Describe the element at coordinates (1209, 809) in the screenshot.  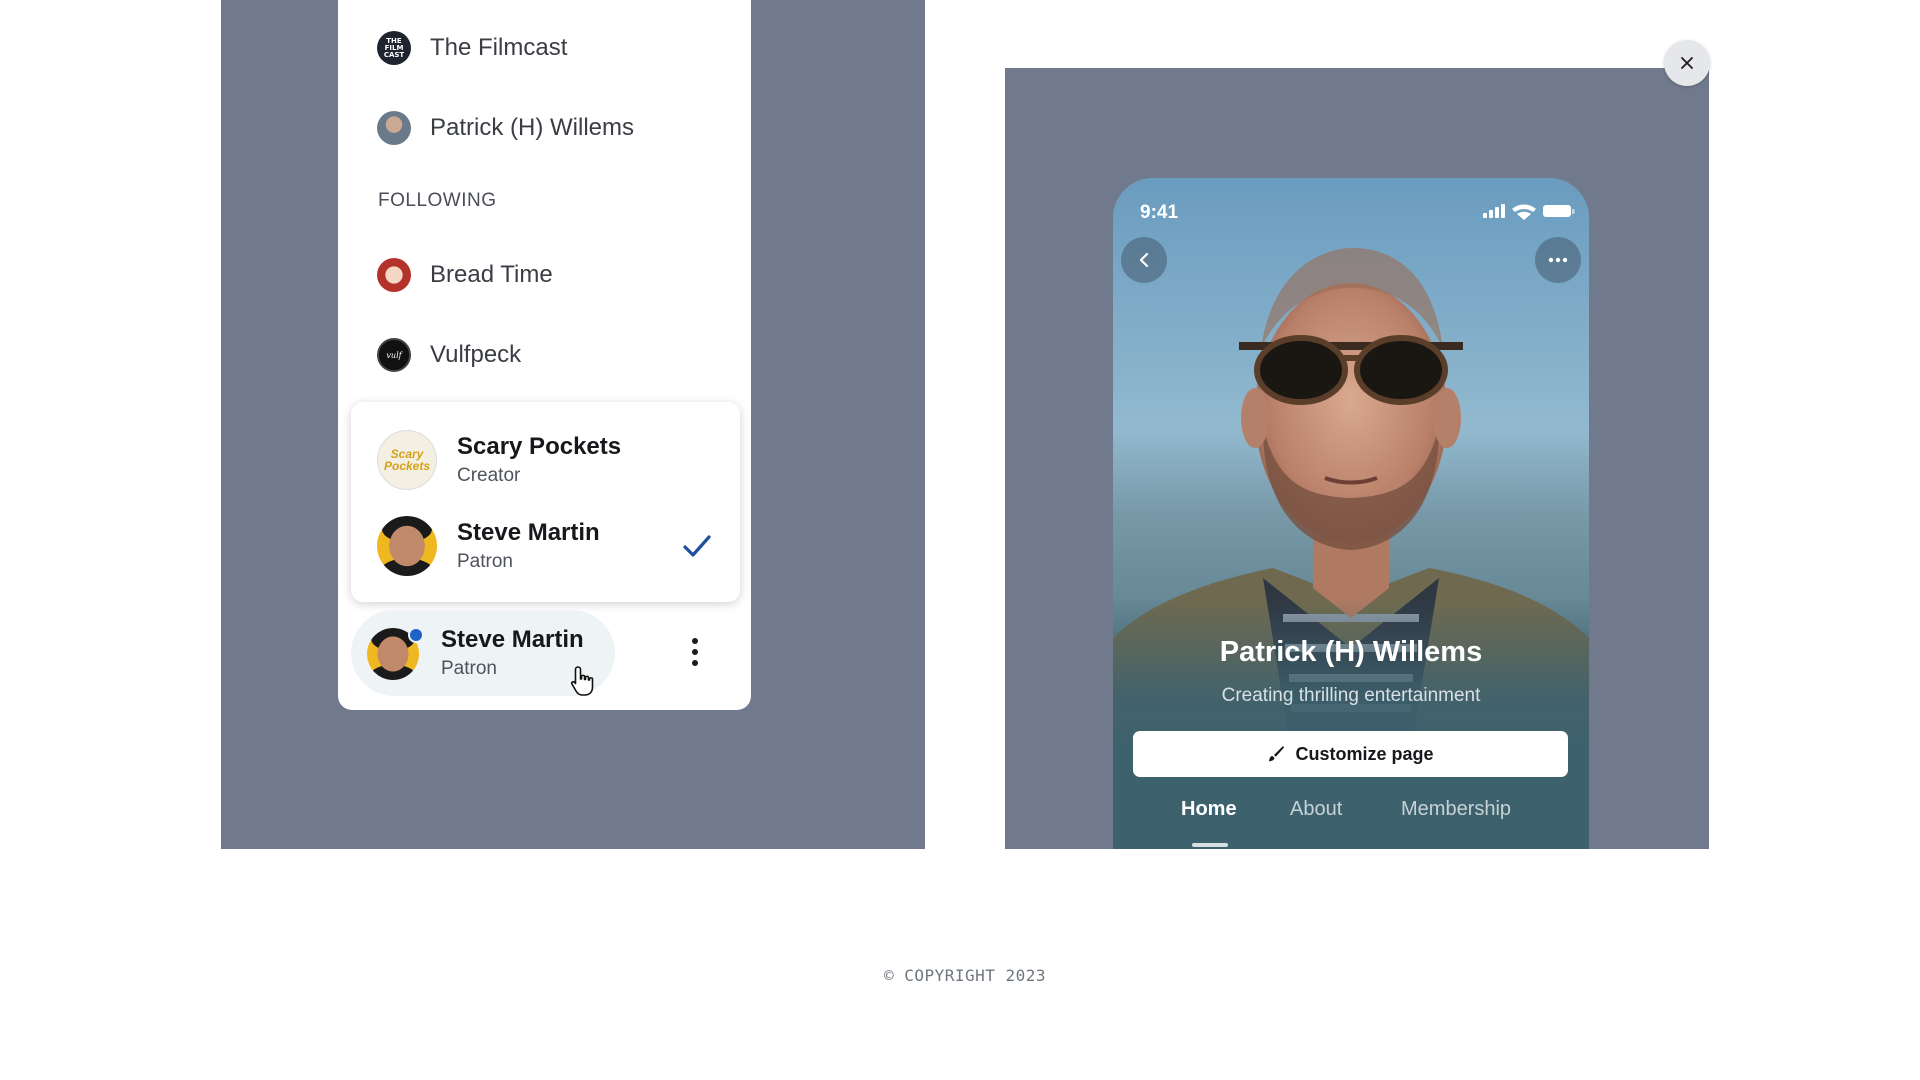
I see `tab-home: Home` at that location.